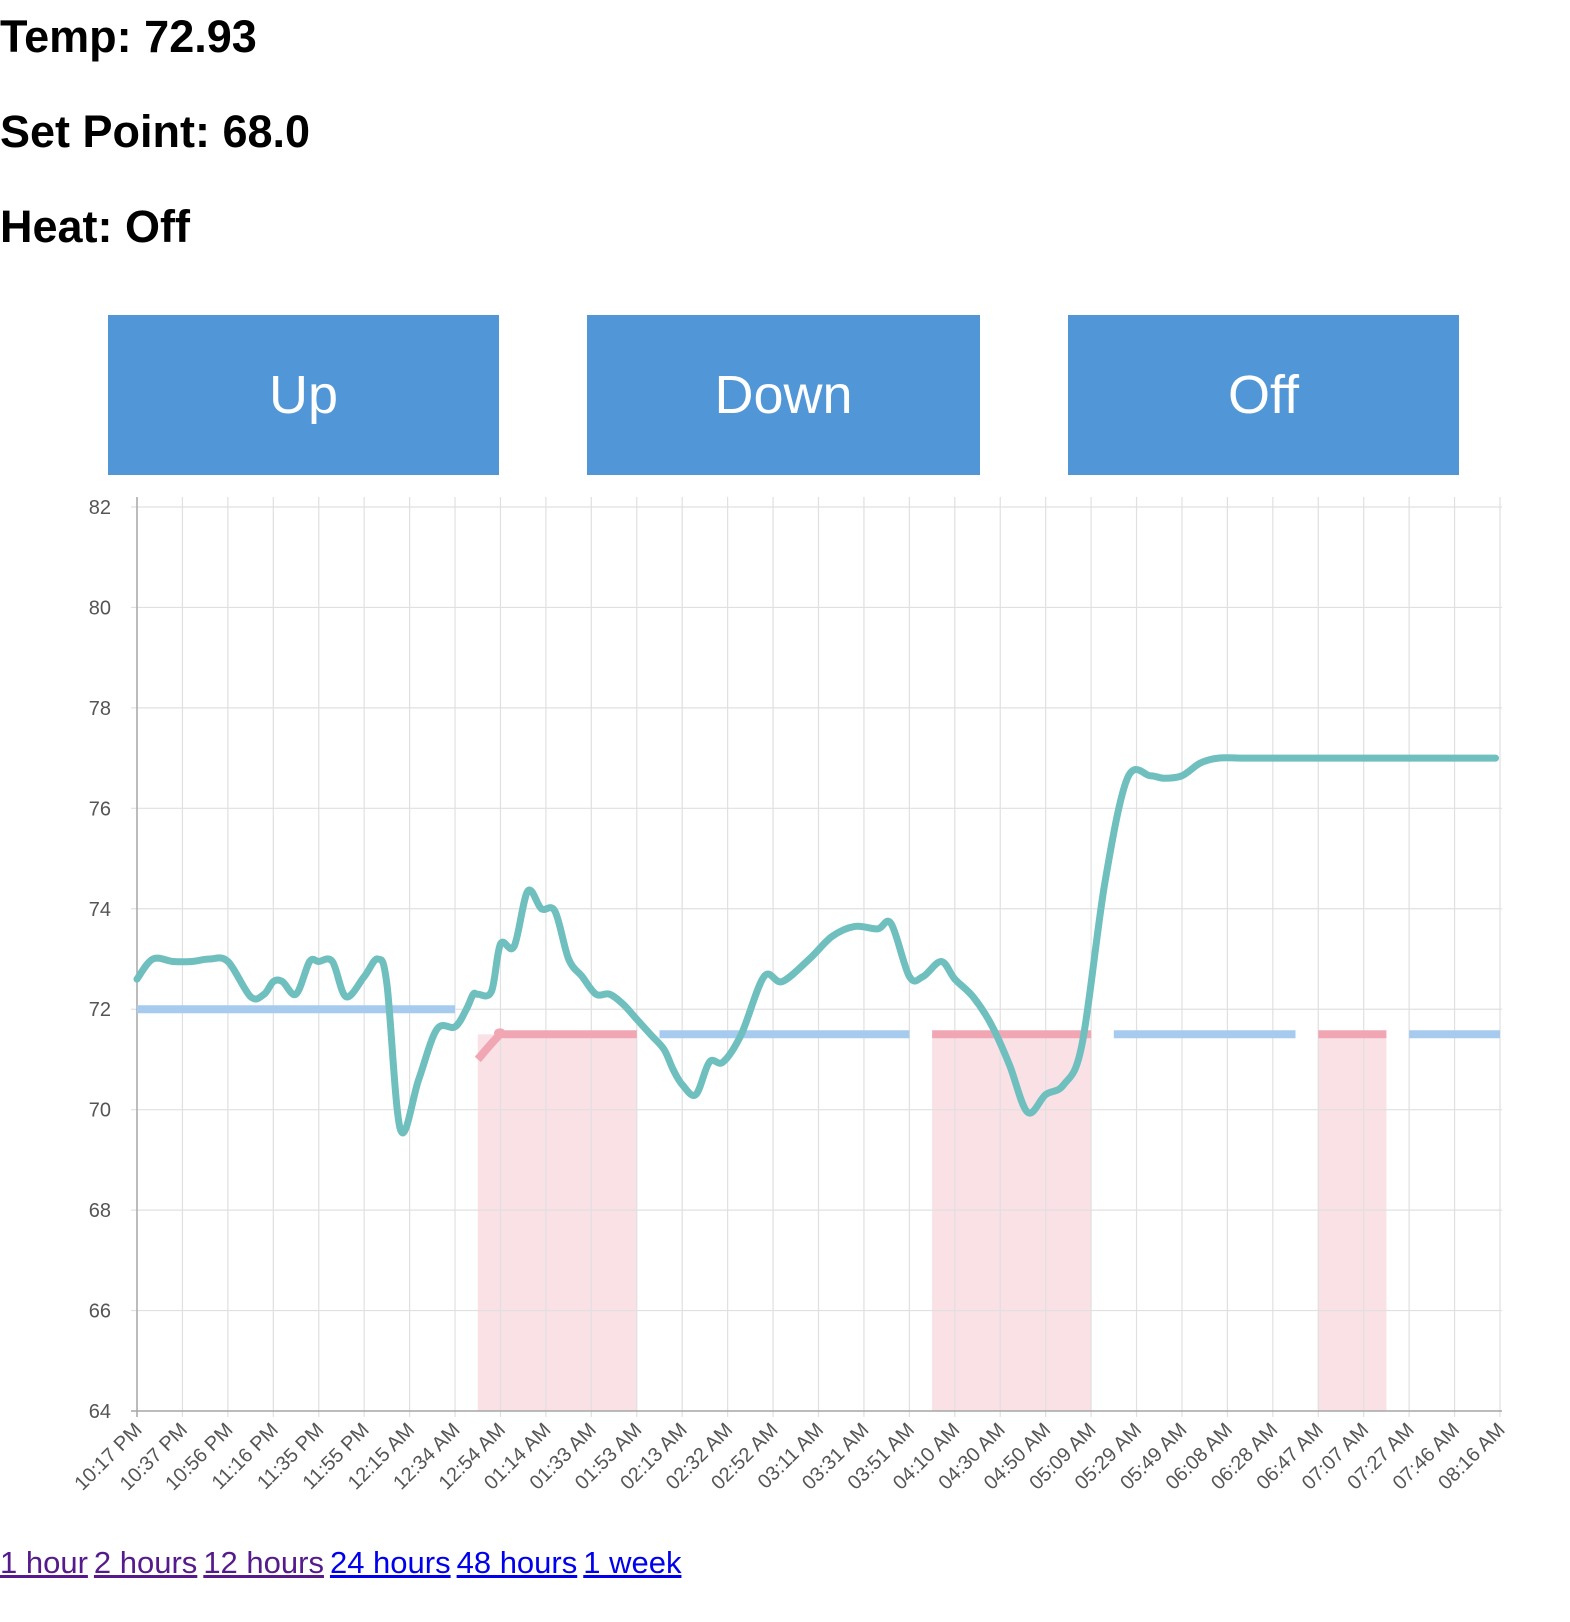 Image resolution: width=1570 pixels, height=1622 pixels. I want to click on y-tick-label: 80, so click(100, 608).